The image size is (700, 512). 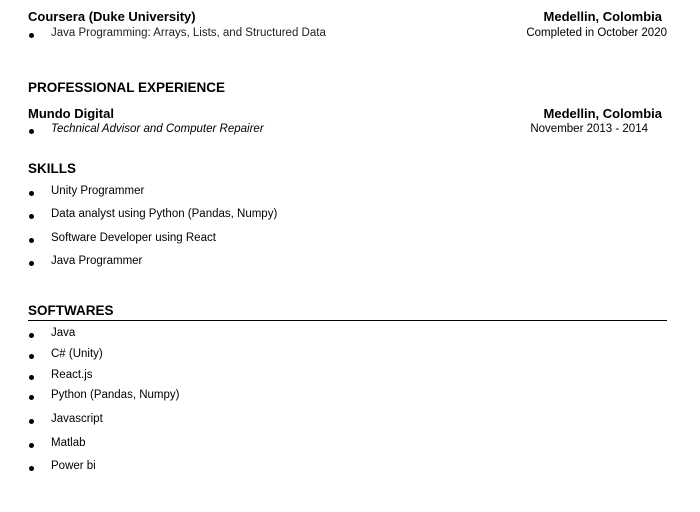 I want to click on software-item: React.js, so click(x=72, y=375).